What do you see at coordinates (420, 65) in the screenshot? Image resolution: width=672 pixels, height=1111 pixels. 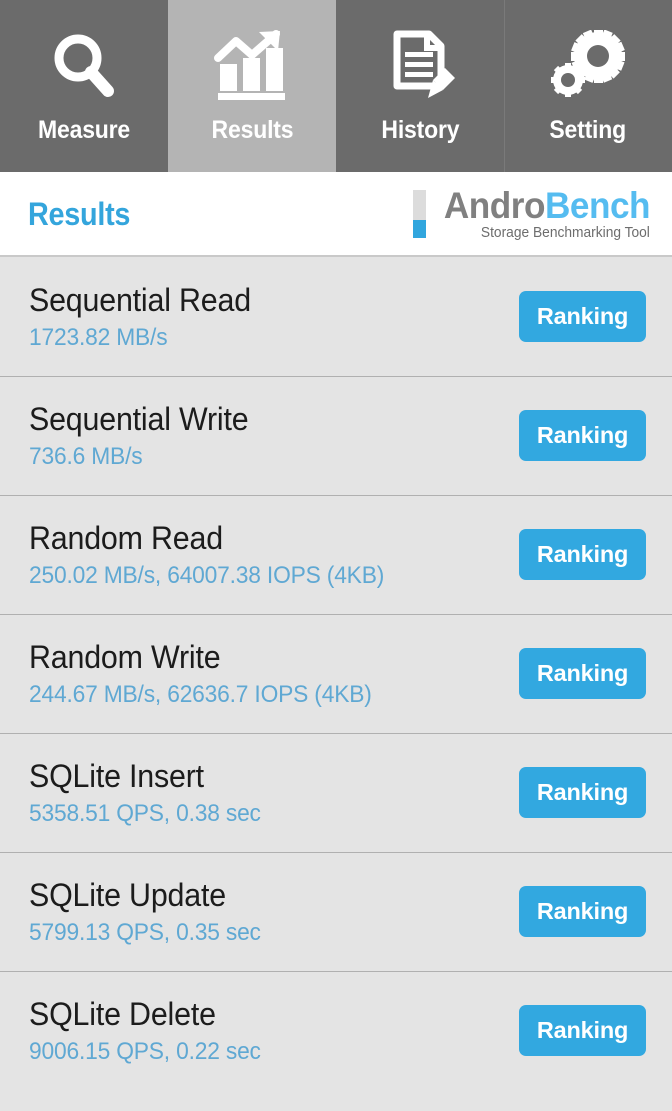 I see `document-pencil-icon` at bounding box center [420, 65].